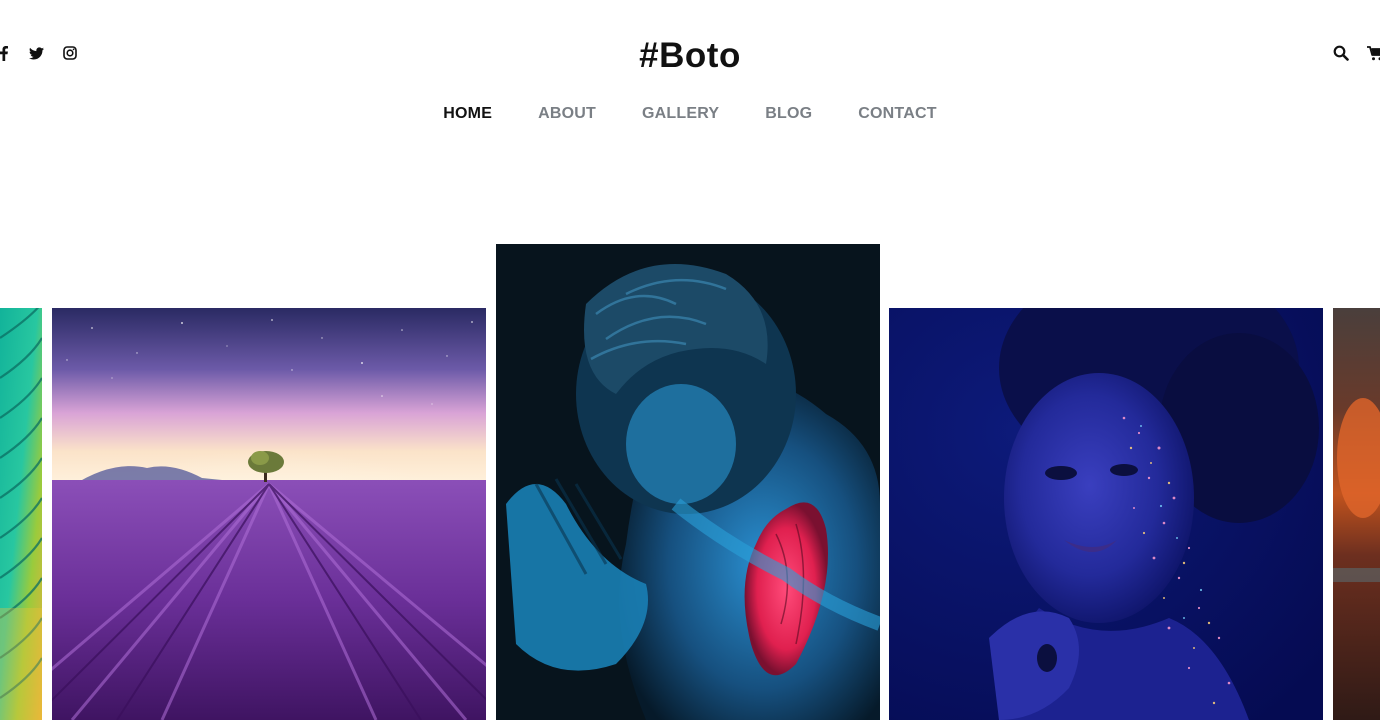 This screenshot has width=1380, height=720. I want to click on site-logo: #Boto, so click(690, 56).